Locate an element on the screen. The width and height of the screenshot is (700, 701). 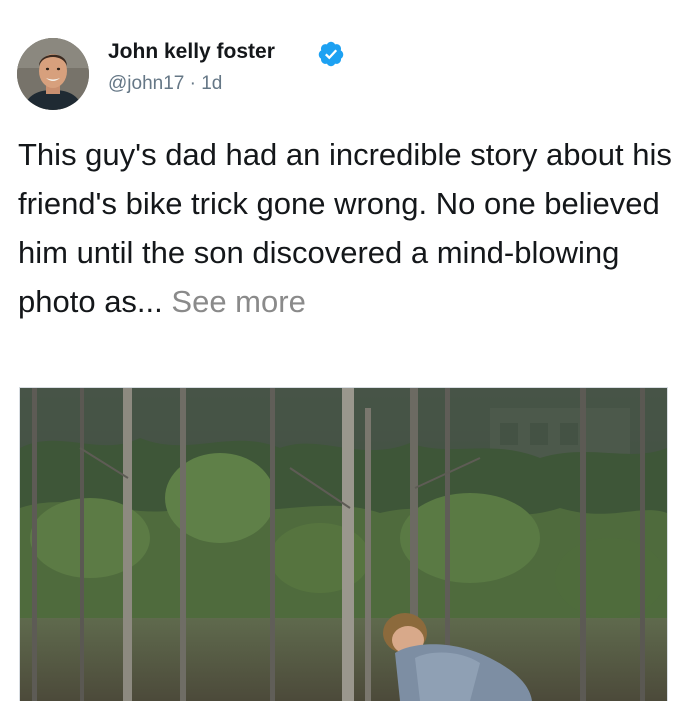
verified-badge-icon is located at coordinates (331, 54).